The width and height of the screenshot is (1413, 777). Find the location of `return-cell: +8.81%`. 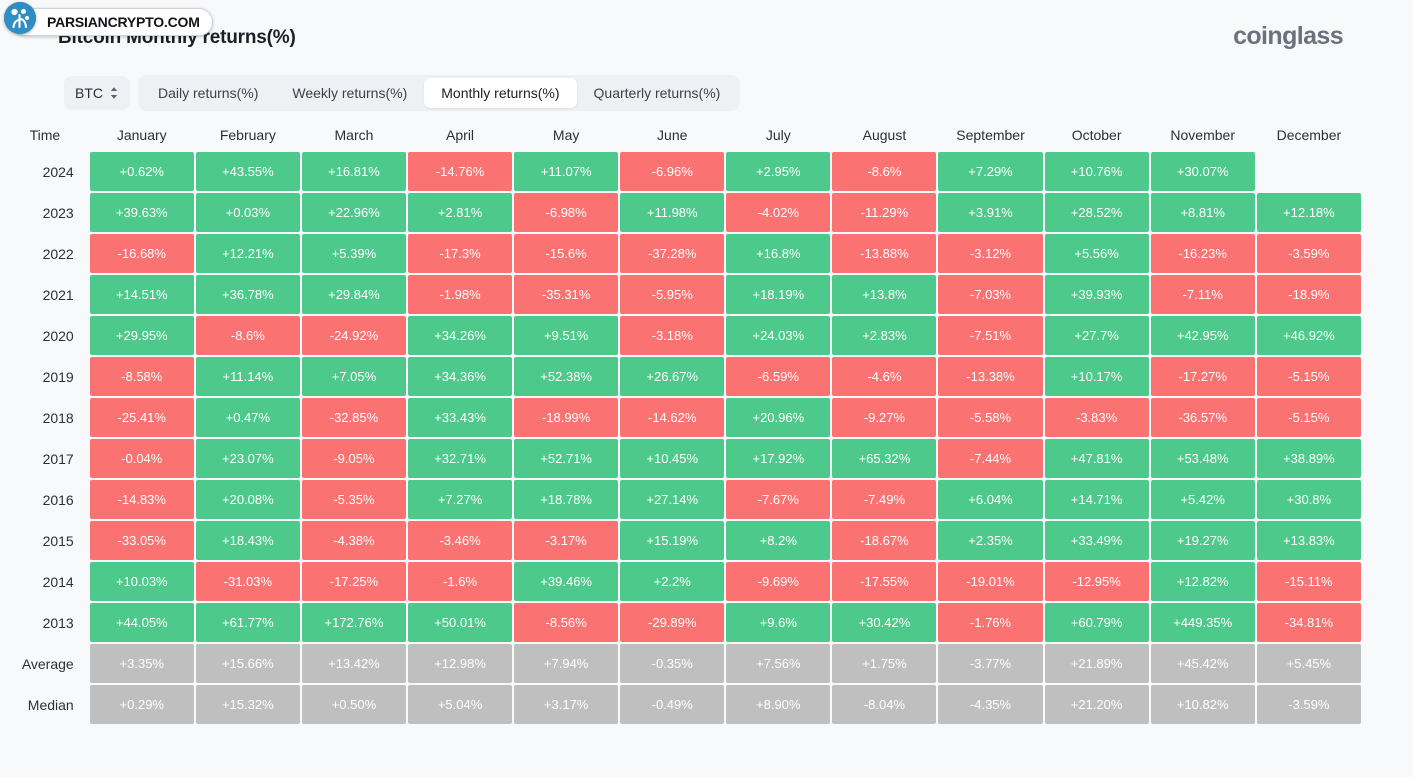

return-cell: +8.81% is located at coordinates (1202, 212).